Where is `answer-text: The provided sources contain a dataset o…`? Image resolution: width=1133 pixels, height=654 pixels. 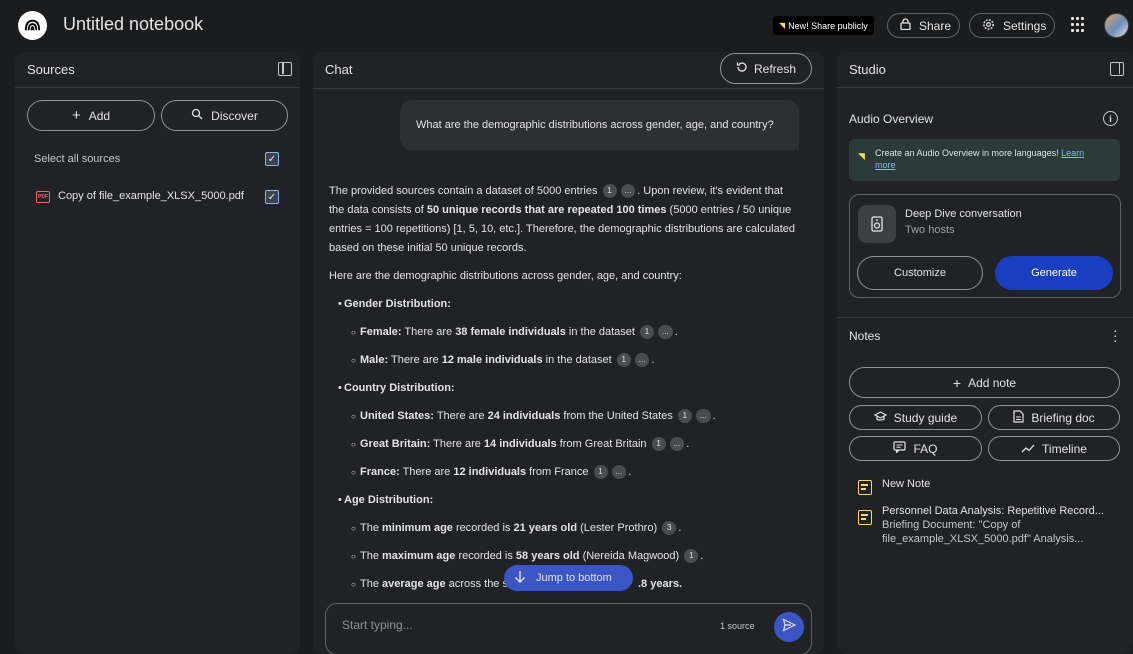
answer-text: The provided sources contain a dataset o… is located at coordinates (463, 191).